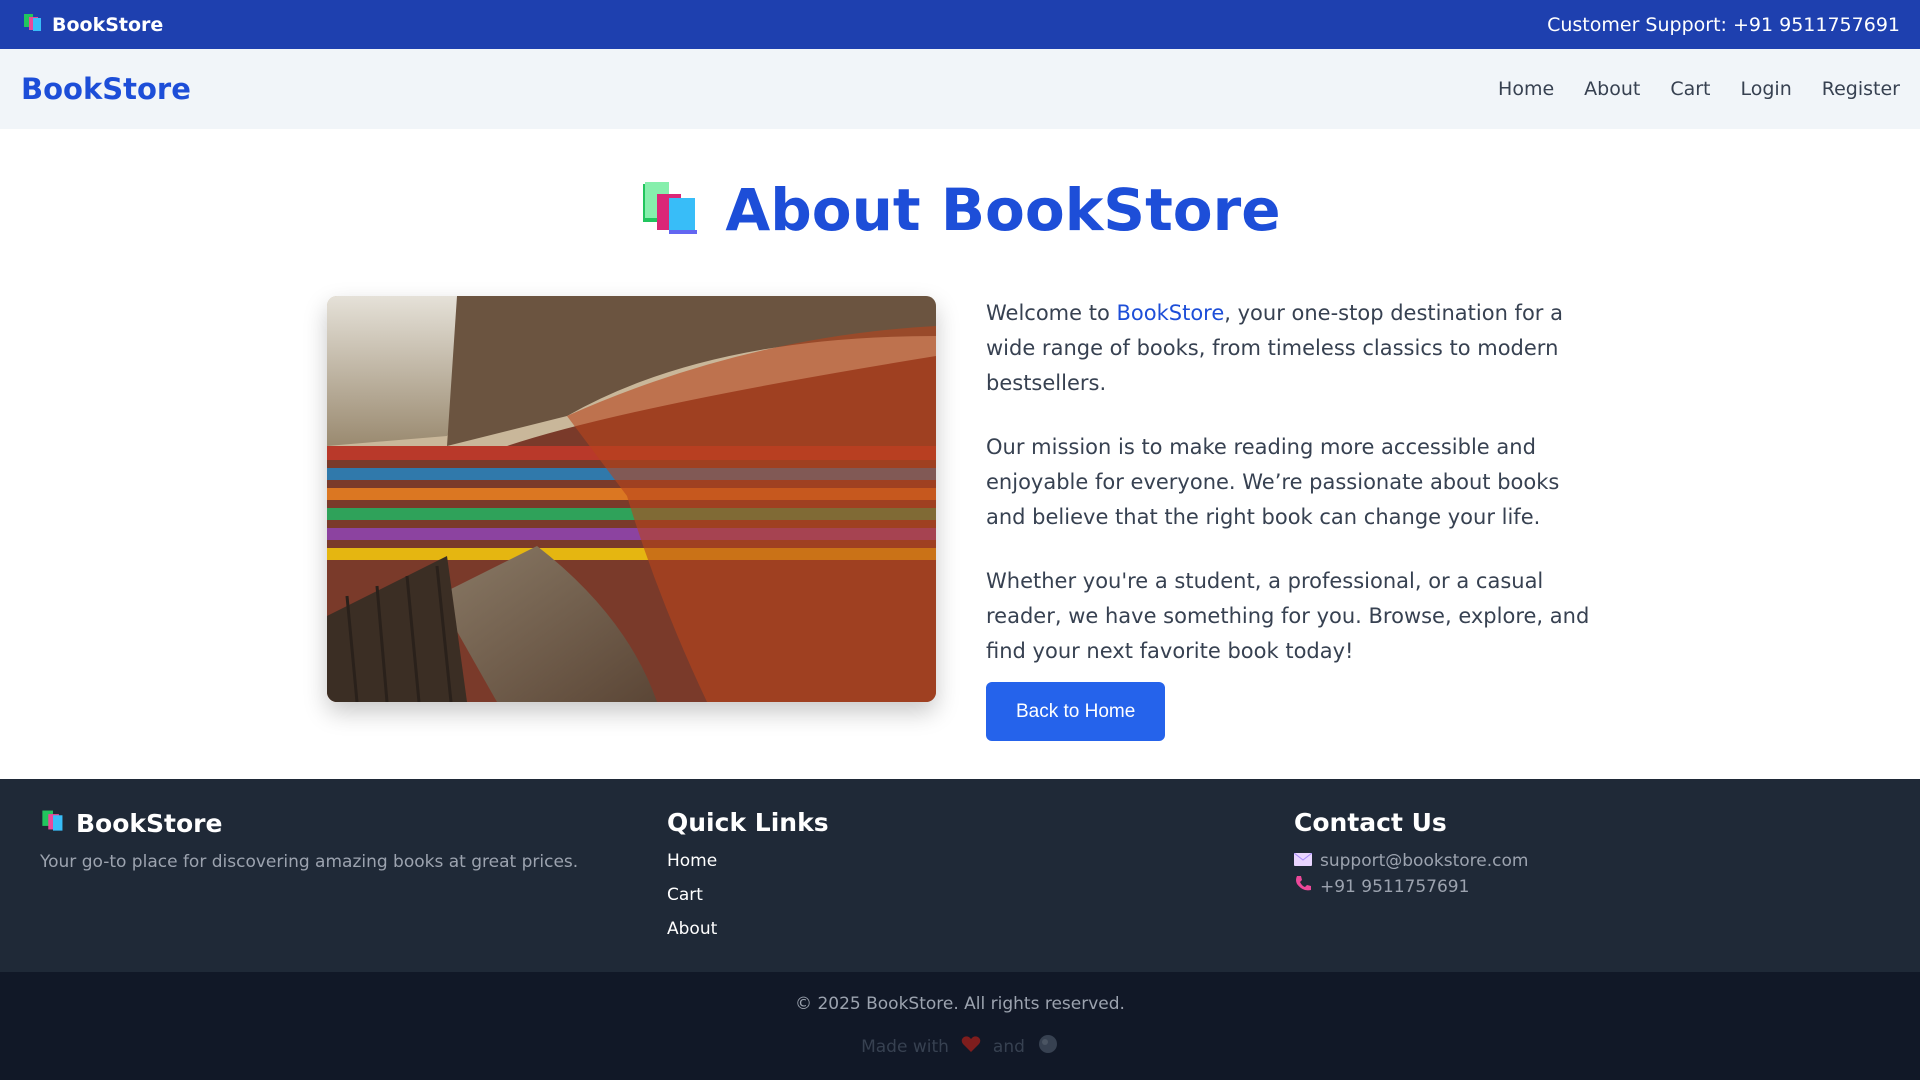  Describe the element at coordinates (1424, 861) in the screenshot. I see `contact-email-text: support@bookstore.com` at that location.